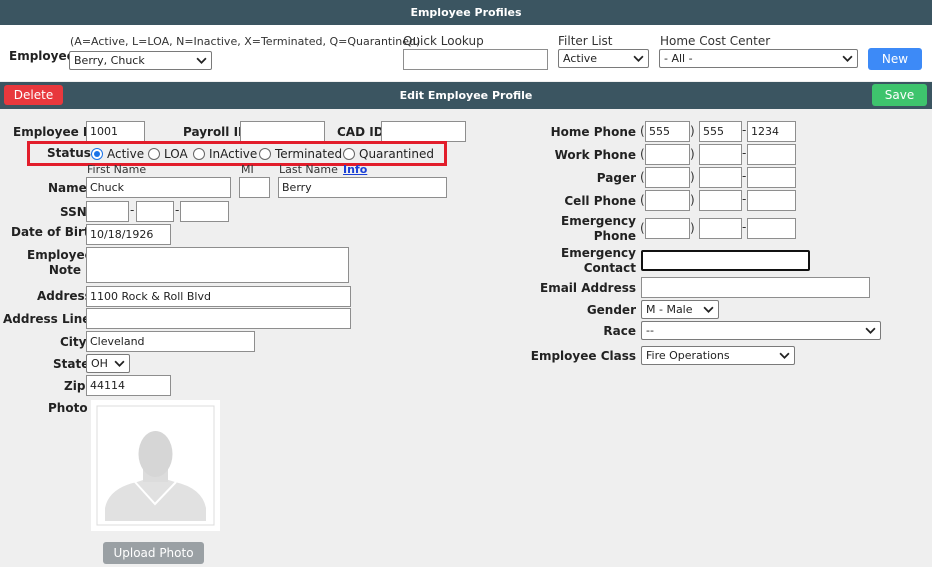 The image size is (932, 567). Describe the element at coordinates (667, 200) in the screenshot. I see `cell-phone-area-input` at that location.